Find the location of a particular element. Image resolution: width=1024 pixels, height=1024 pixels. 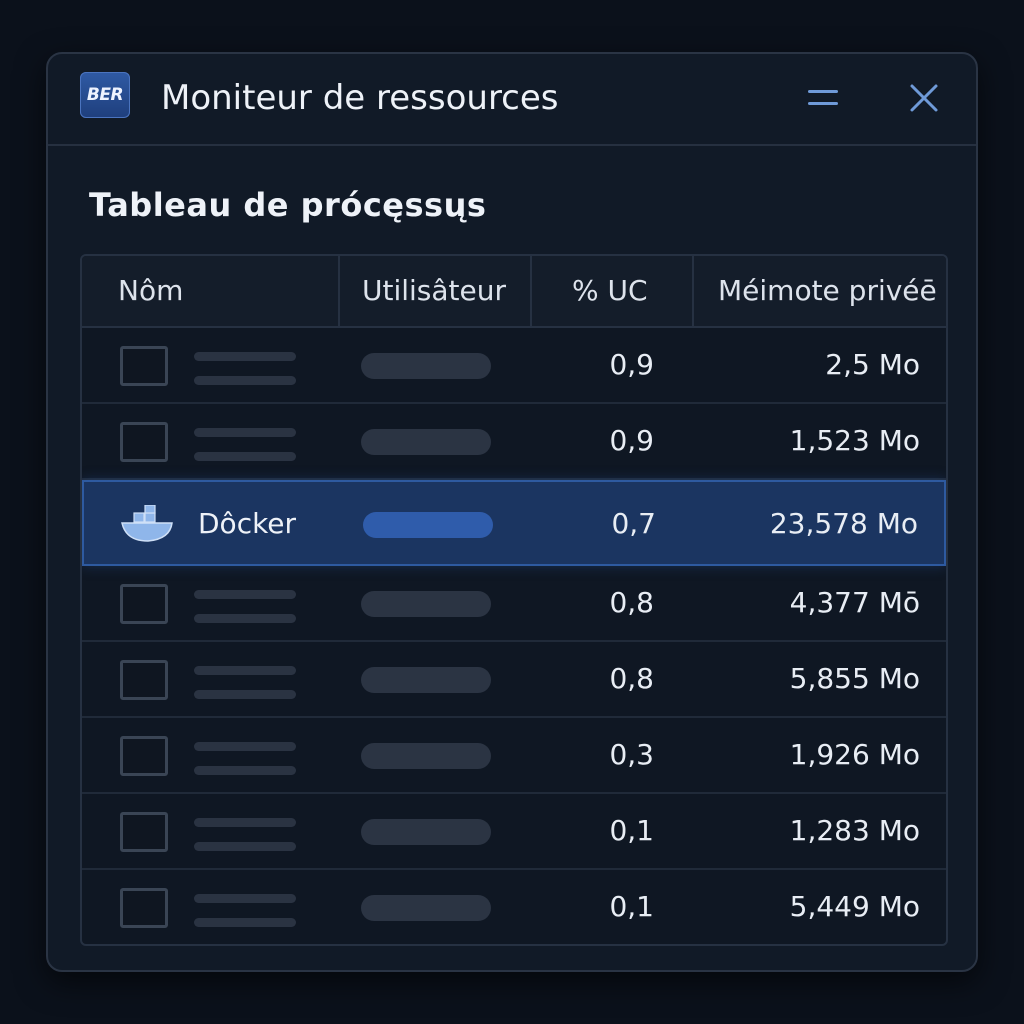

app-logo: BER is located at coordinates (105, 95).